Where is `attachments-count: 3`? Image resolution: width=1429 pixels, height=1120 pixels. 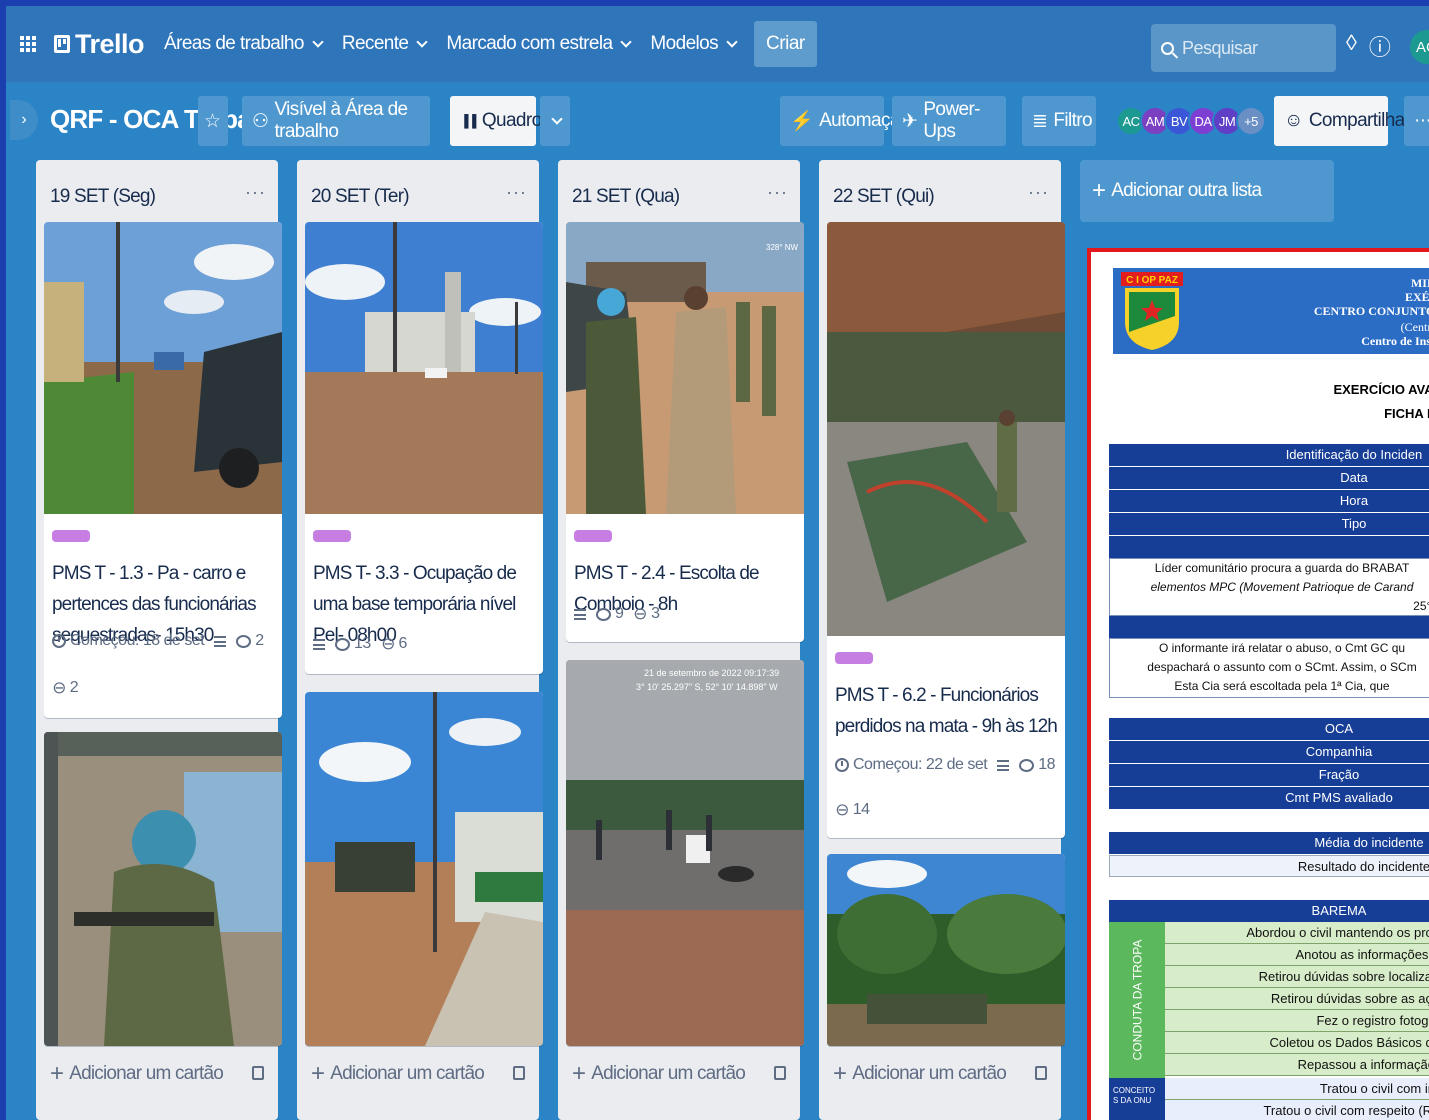 attachments-count: 3 is located at coordinates (655, 613).